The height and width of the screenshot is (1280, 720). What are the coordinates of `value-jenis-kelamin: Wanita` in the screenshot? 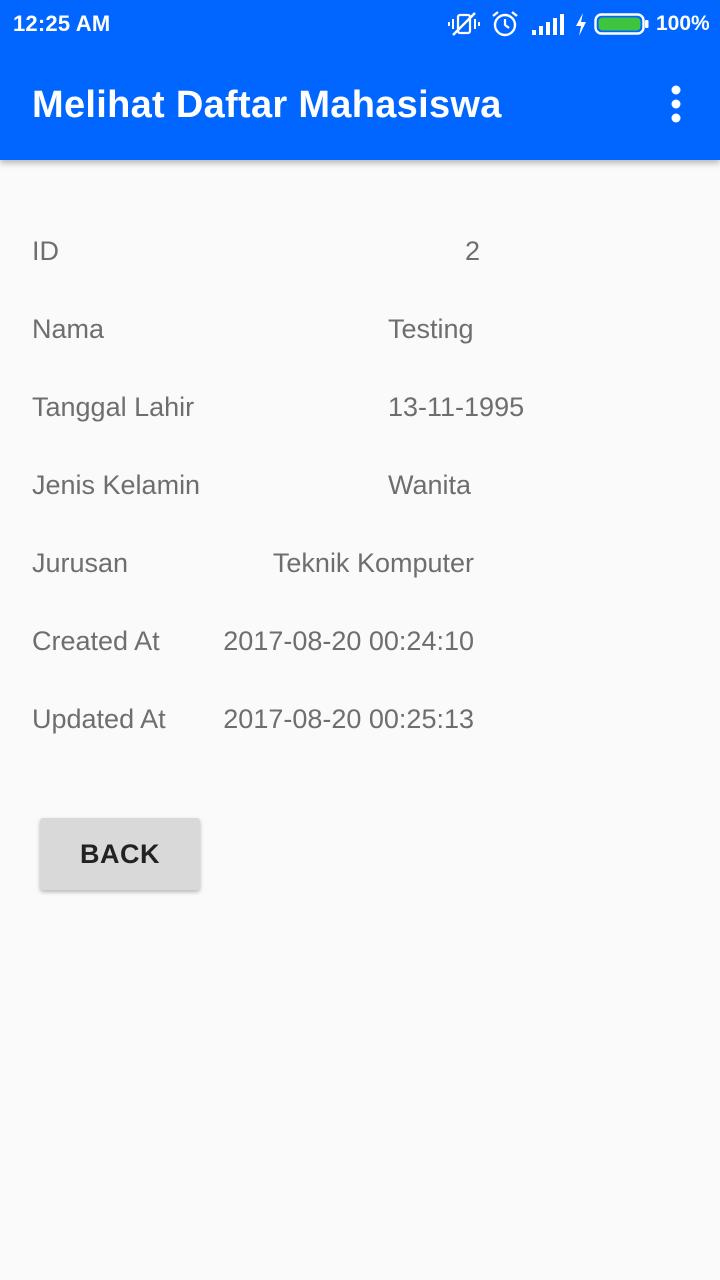 It's located at (430, 485).